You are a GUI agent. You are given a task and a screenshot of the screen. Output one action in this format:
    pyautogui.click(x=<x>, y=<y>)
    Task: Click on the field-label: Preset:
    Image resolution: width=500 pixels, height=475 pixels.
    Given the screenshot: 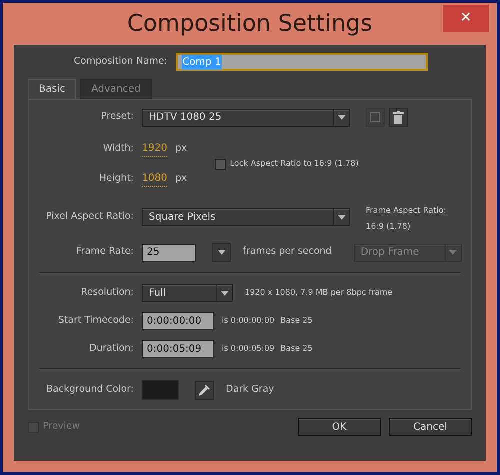 What is the action you would take?
    pyautogui.click(x=117, y=117)
    